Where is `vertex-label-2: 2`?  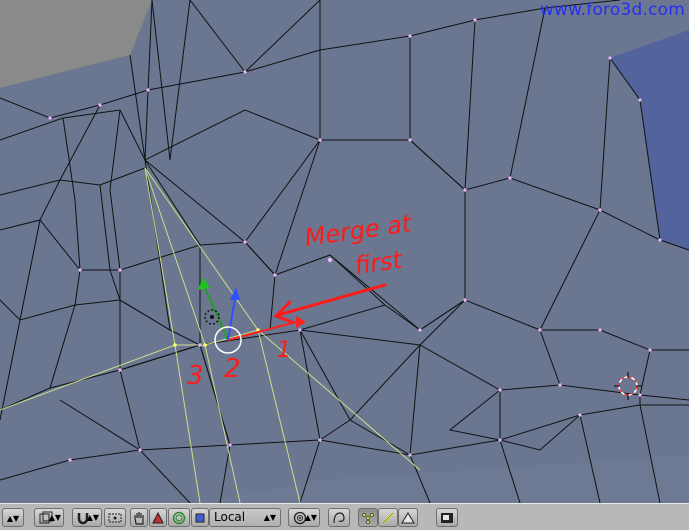
vertex-label-2: 2 is located at coordinates (232, 369).